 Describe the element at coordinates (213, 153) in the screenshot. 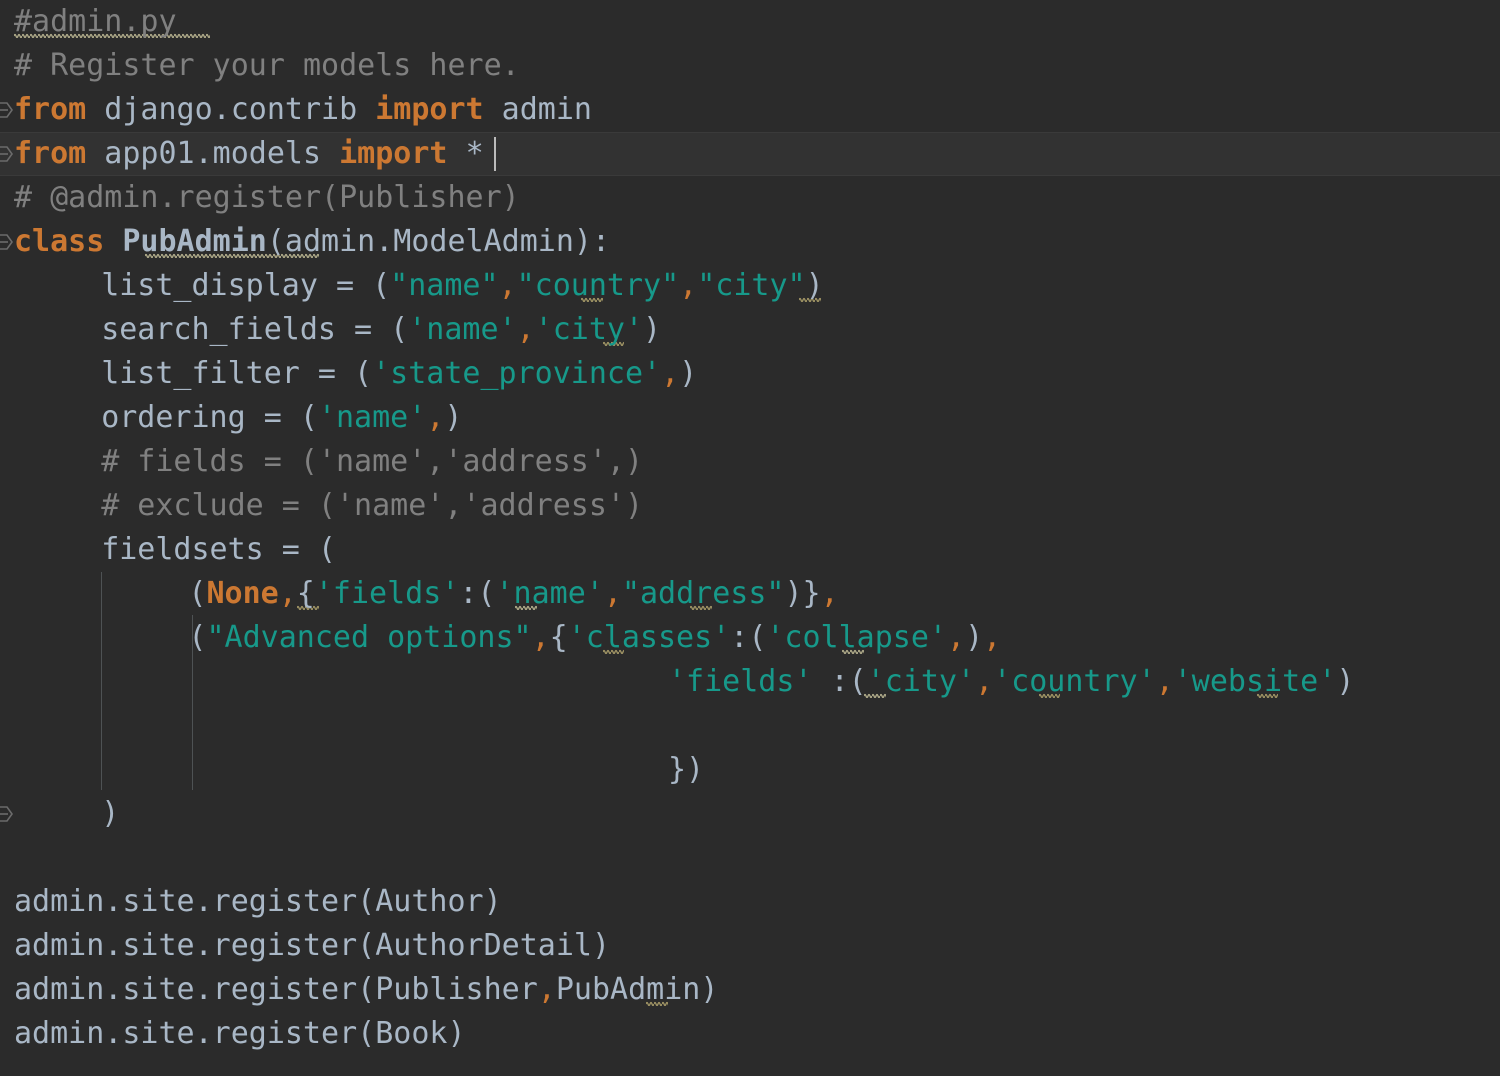

I see `code-token: app01.models` at that location.